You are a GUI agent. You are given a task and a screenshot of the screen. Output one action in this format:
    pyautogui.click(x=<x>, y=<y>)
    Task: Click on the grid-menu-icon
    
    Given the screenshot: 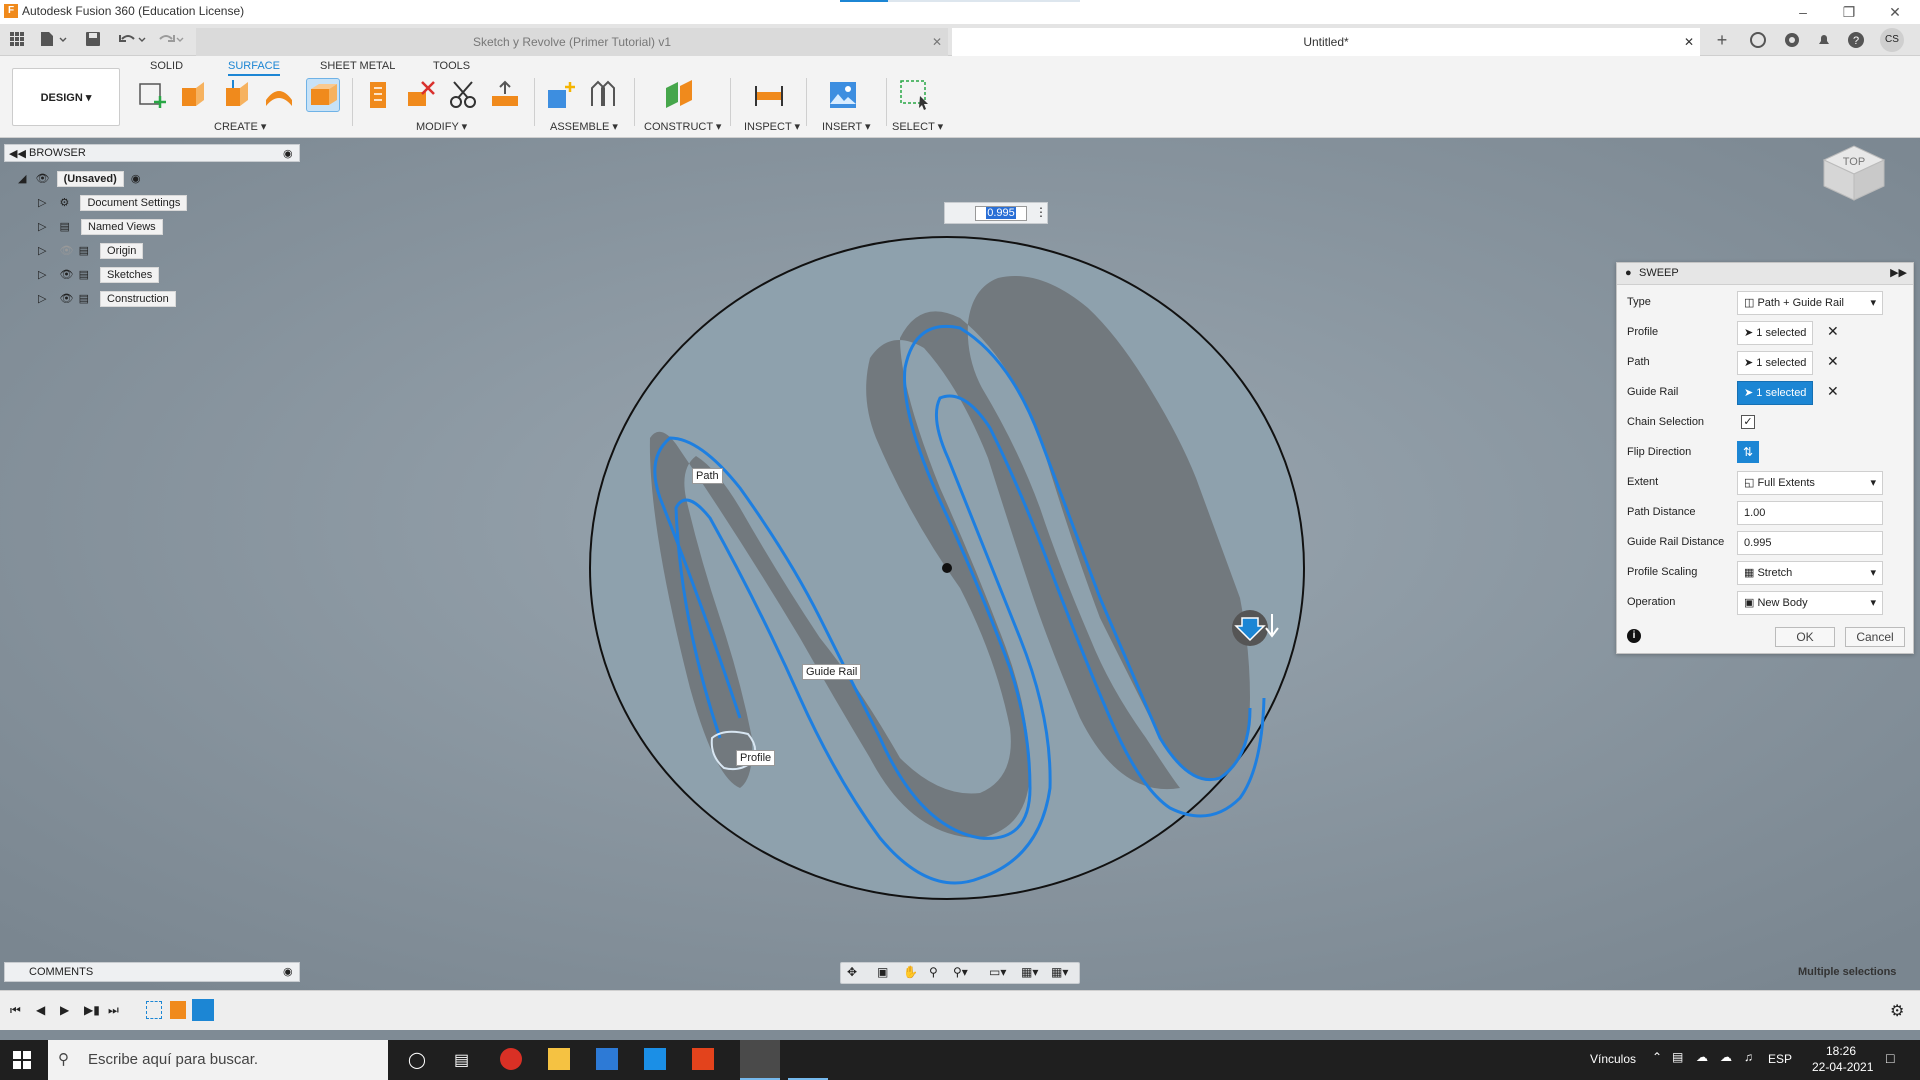 What is the action you would take?
    pyautogui.click(x=17, y=39)
    